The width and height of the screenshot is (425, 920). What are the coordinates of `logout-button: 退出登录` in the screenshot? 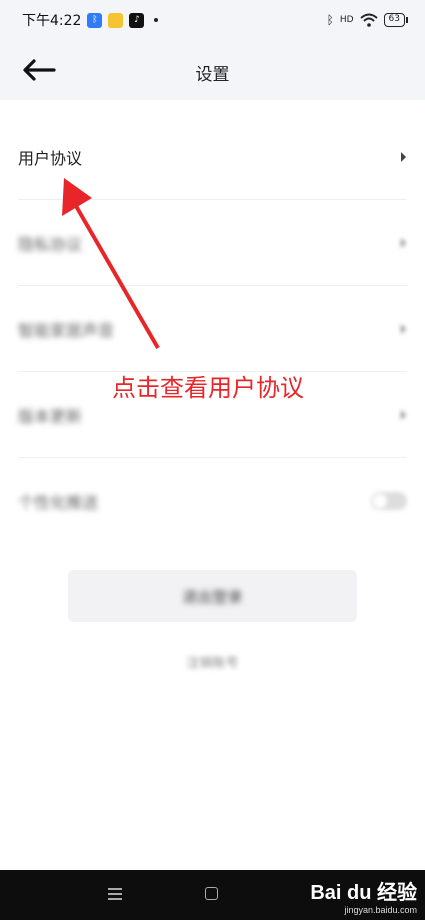 It's located at (212, 596).